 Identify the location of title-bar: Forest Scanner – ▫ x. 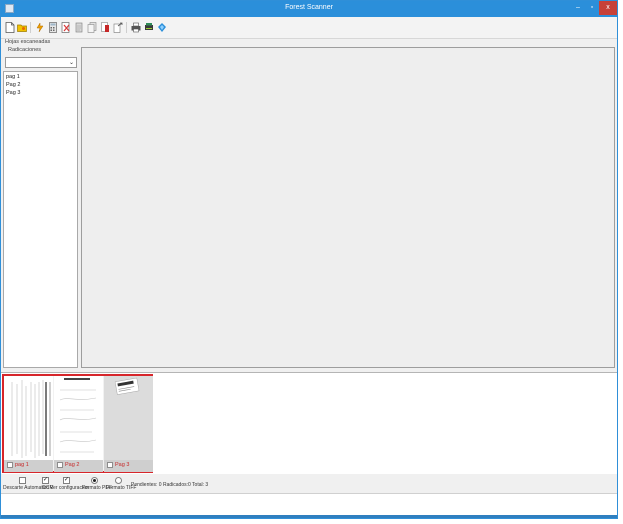
(309, 9).